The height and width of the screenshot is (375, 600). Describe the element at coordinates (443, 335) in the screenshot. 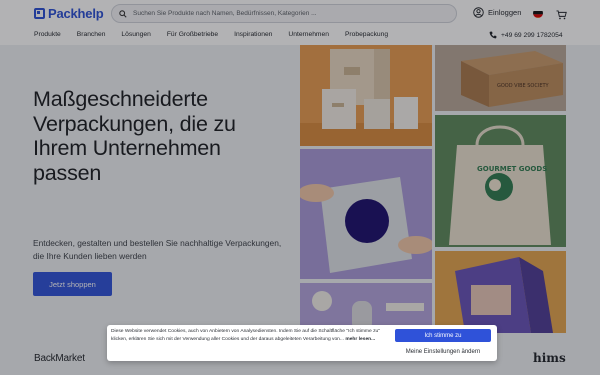

I see `accept-cookies-button: Ich stimme zu` at that location.